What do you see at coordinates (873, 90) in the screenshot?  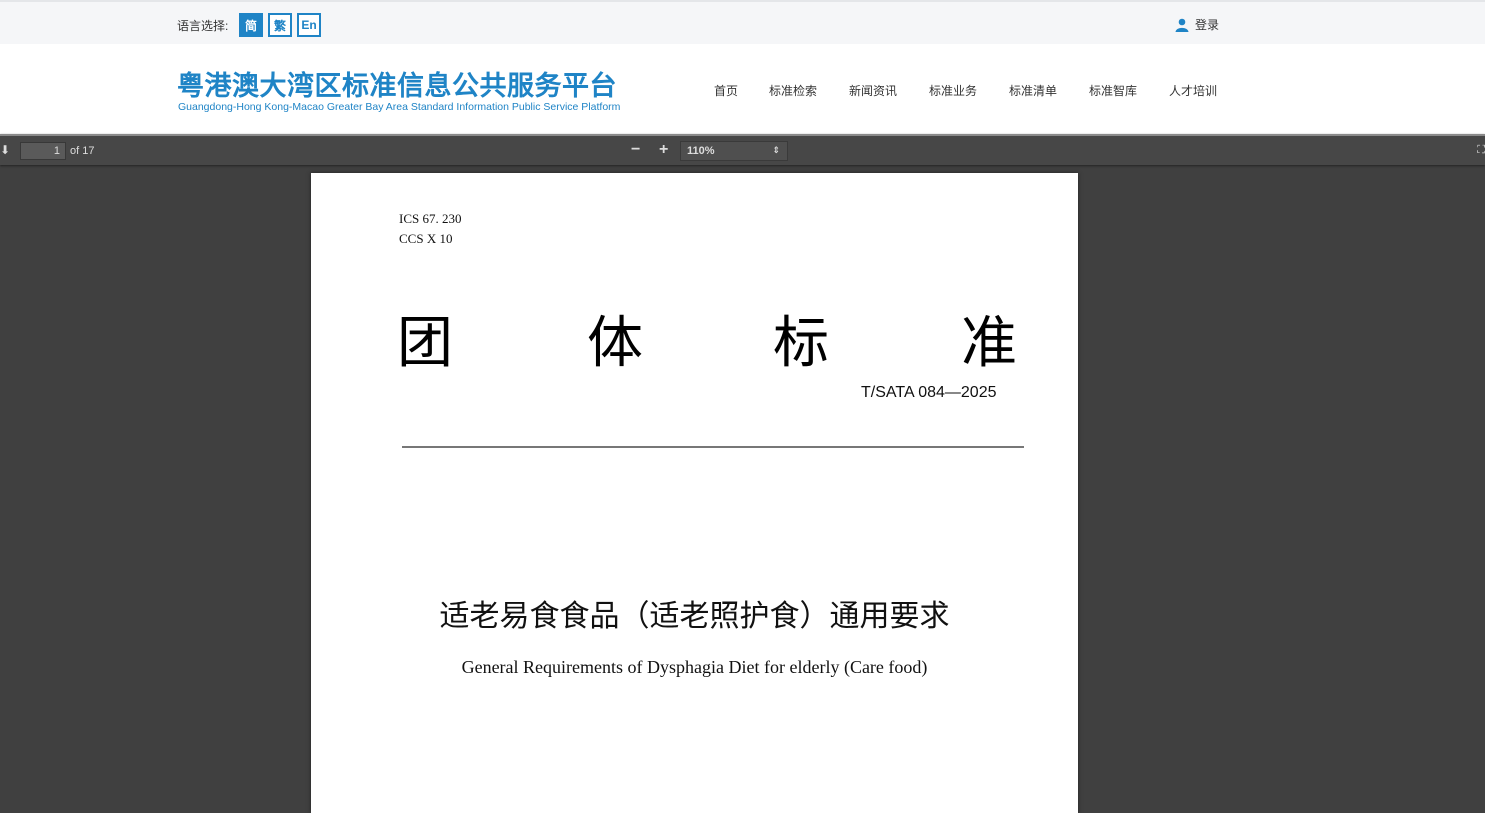 I see `nav-news: 新闻资讯` at bounding box center [873, 90].